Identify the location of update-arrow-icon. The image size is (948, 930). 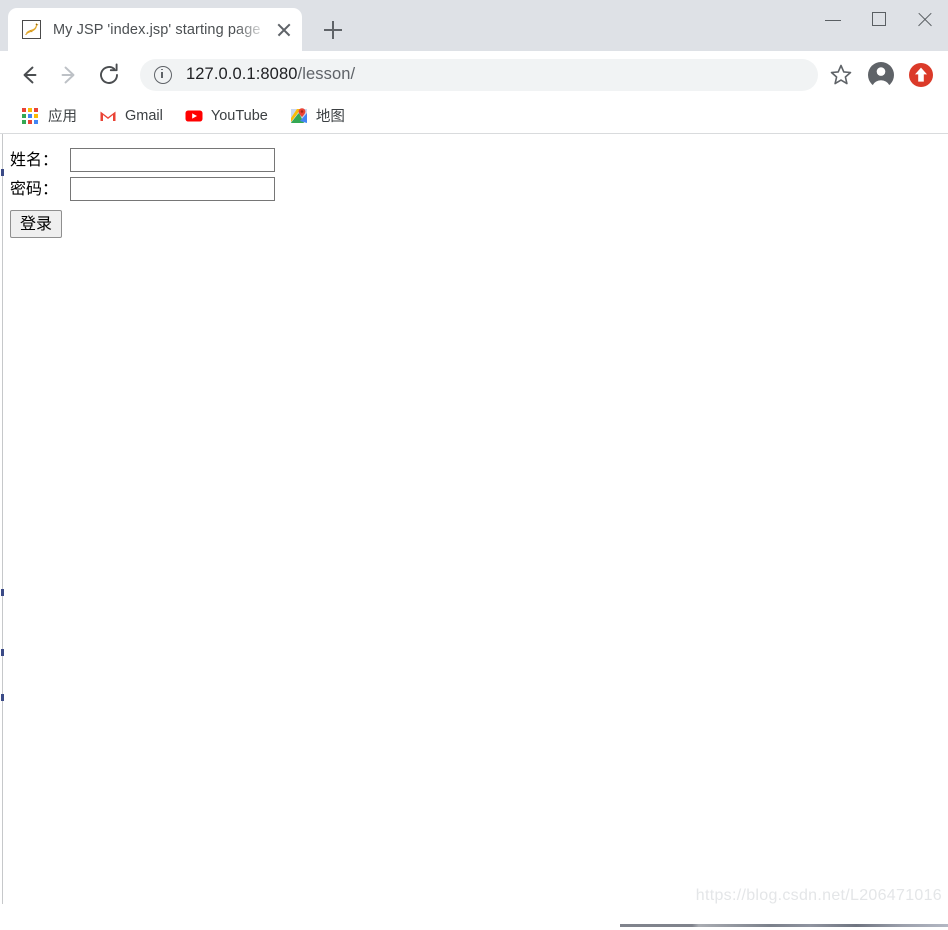
(921, 75).